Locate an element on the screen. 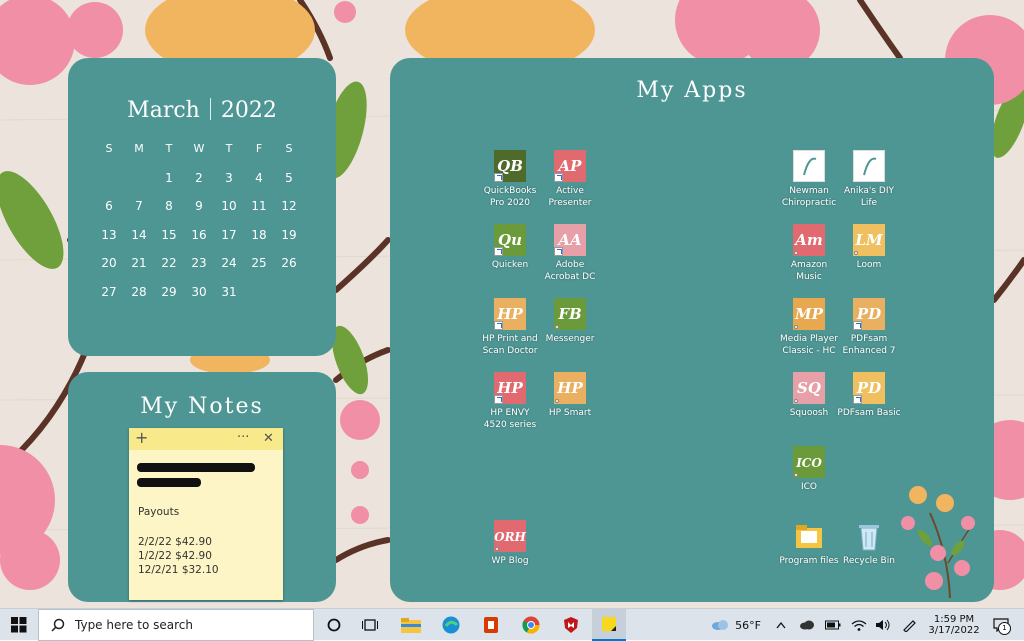  start-button is located at coordinates (19, 625).